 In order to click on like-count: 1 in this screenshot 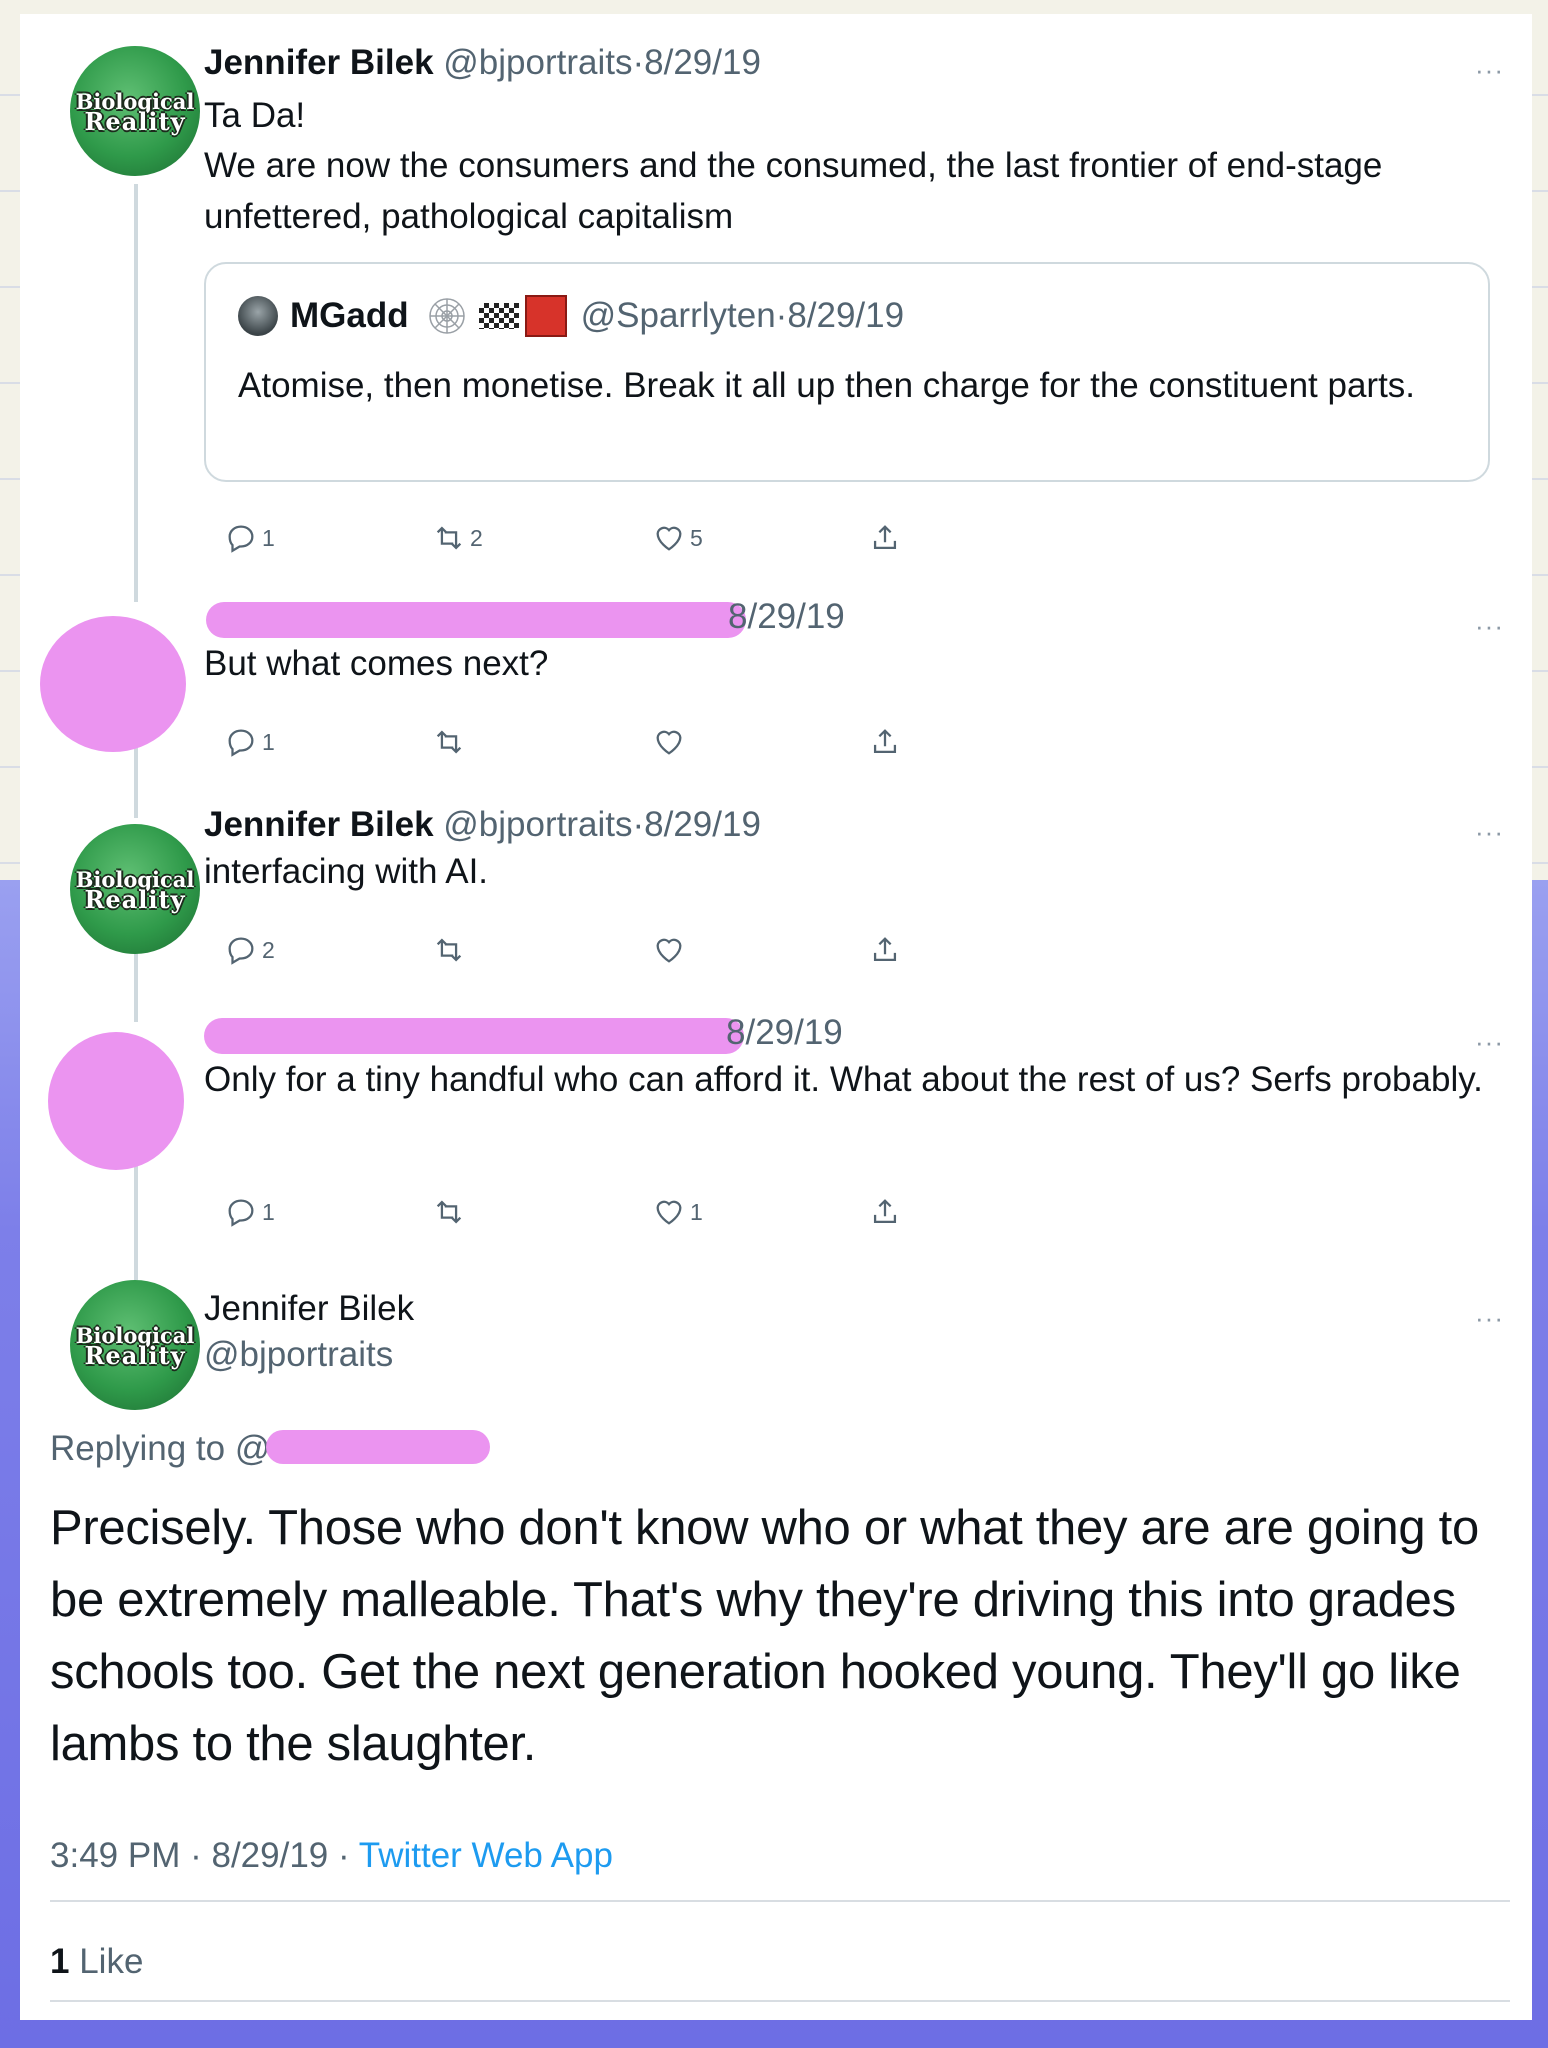, I will do `click(696, 1211)`.